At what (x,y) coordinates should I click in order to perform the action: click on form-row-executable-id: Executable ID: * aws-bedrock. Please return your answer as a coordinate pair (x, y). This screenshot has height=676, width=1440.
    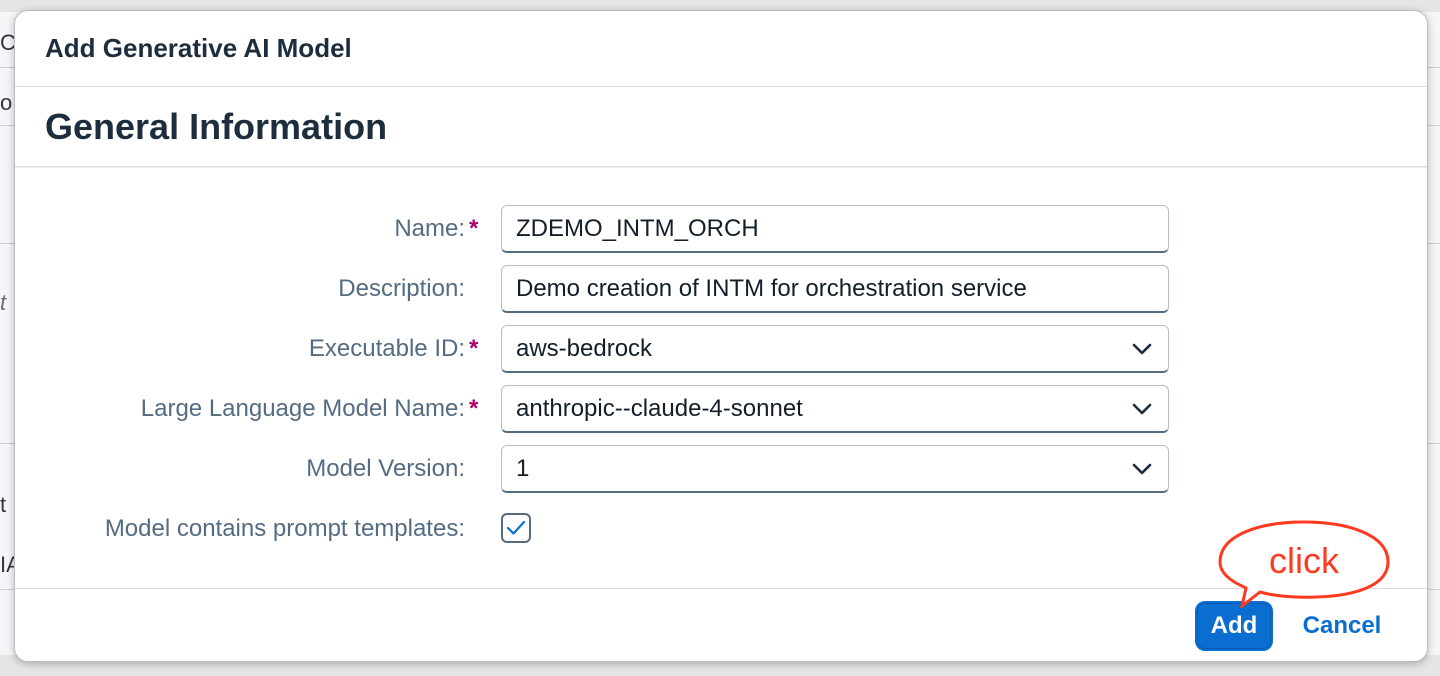
    Looking at the image, I should click on (721, 349).